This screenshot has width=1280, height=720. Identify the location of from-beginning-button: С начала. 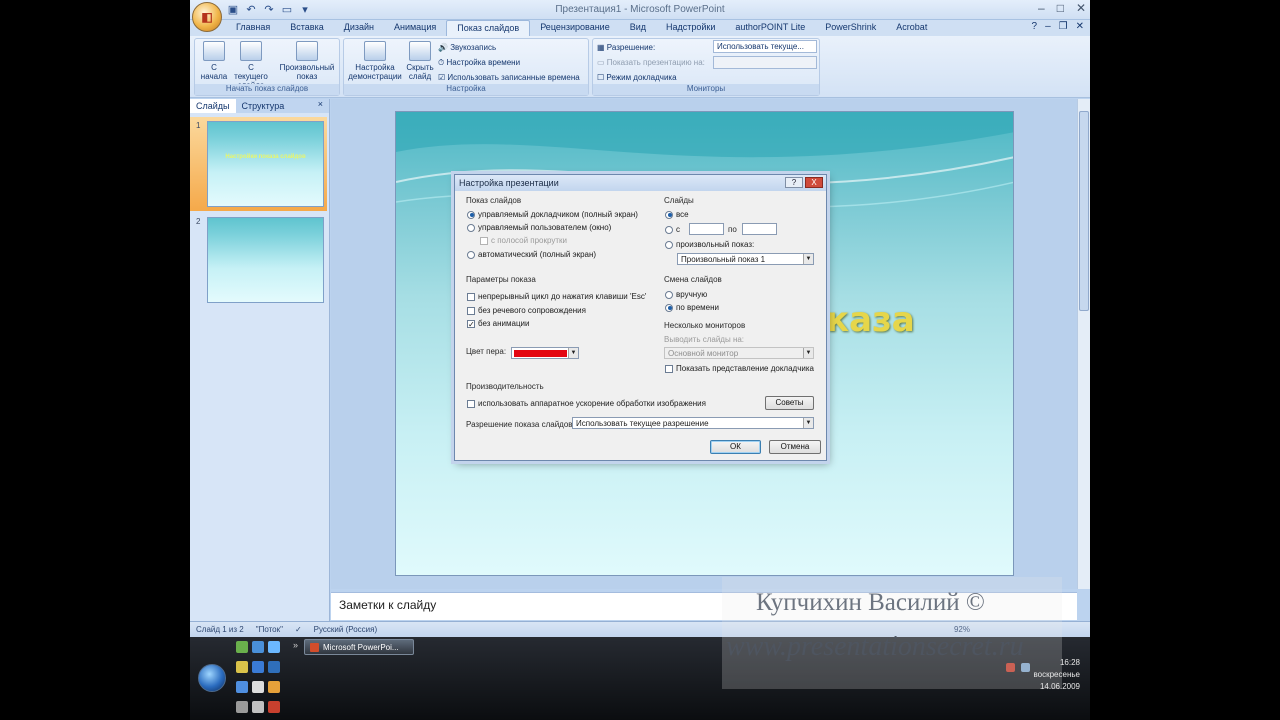
(214, 61).